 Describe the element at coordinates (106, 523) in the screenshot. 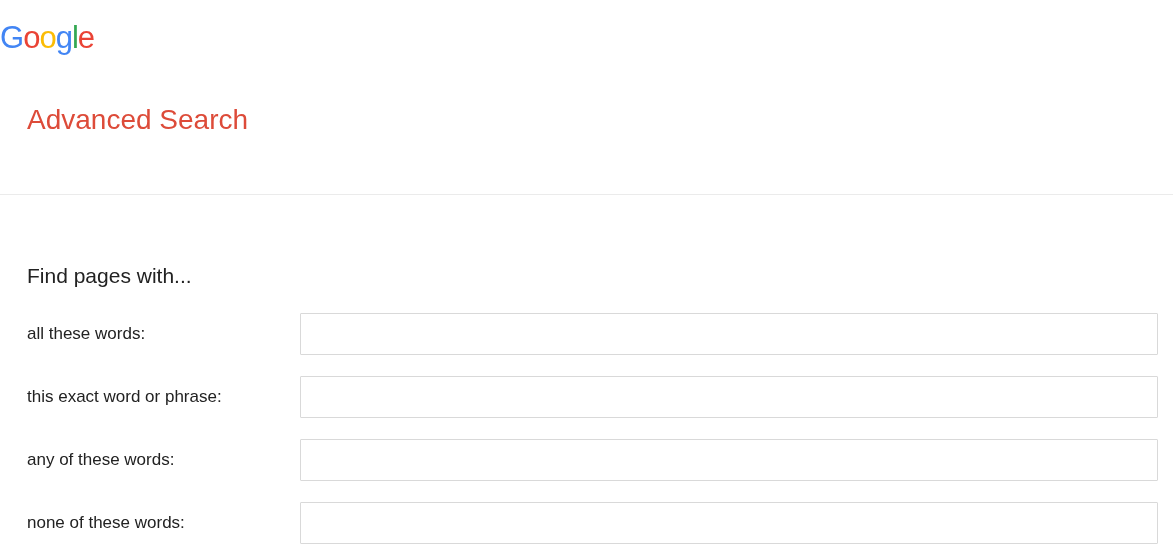

I see `field-label: none of these words:` at that location.